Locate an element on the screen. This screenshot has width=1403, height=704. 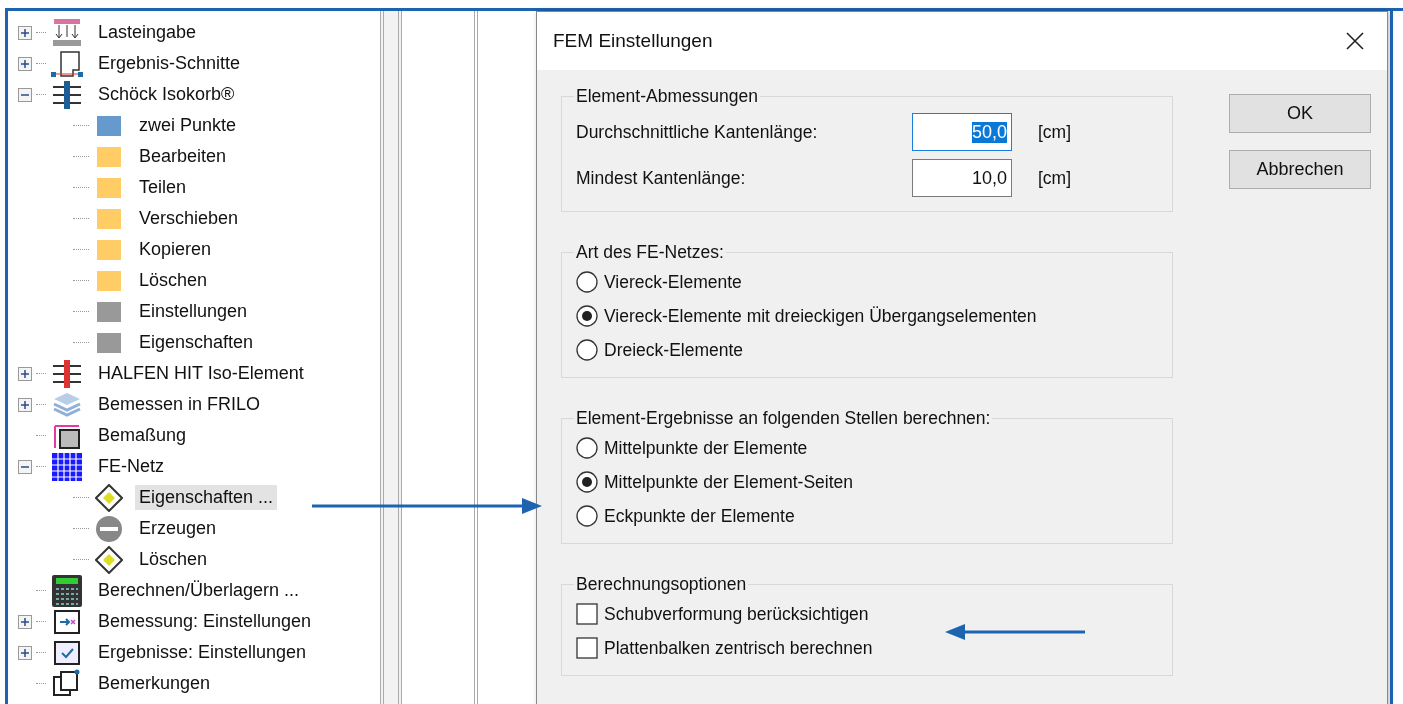
grid-icon is located at coordinates (67, 466).